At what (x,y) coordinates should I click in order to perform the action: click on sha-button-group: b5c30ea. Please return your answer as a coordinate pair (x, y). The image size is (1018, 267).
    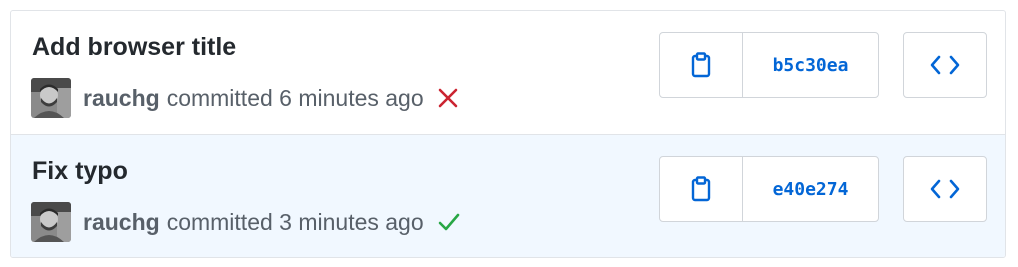
    Looking at the image, I should click on (769, 65).